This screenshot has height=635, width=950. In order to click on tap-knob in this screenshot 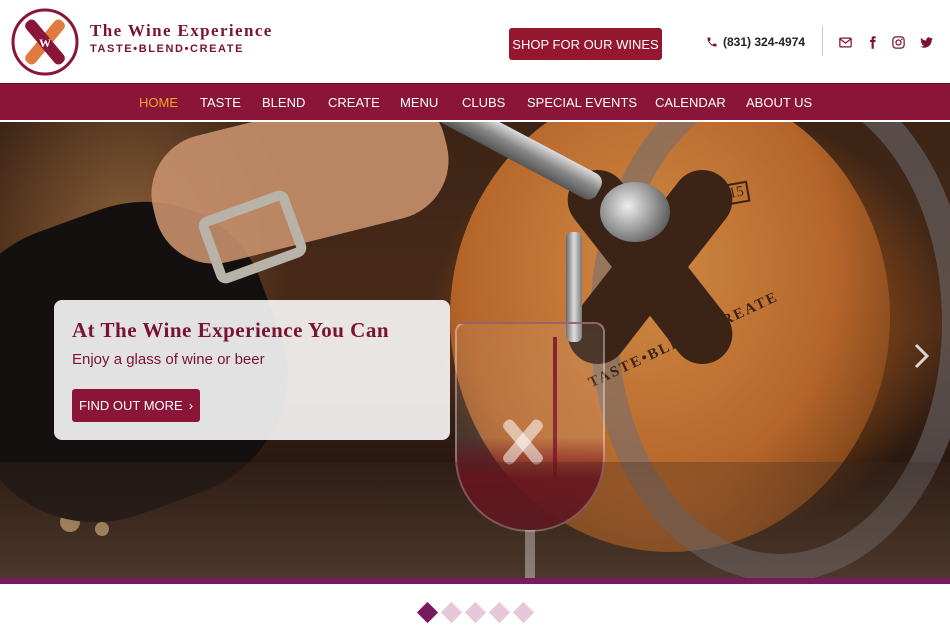, I will do `click(635, 212)`.